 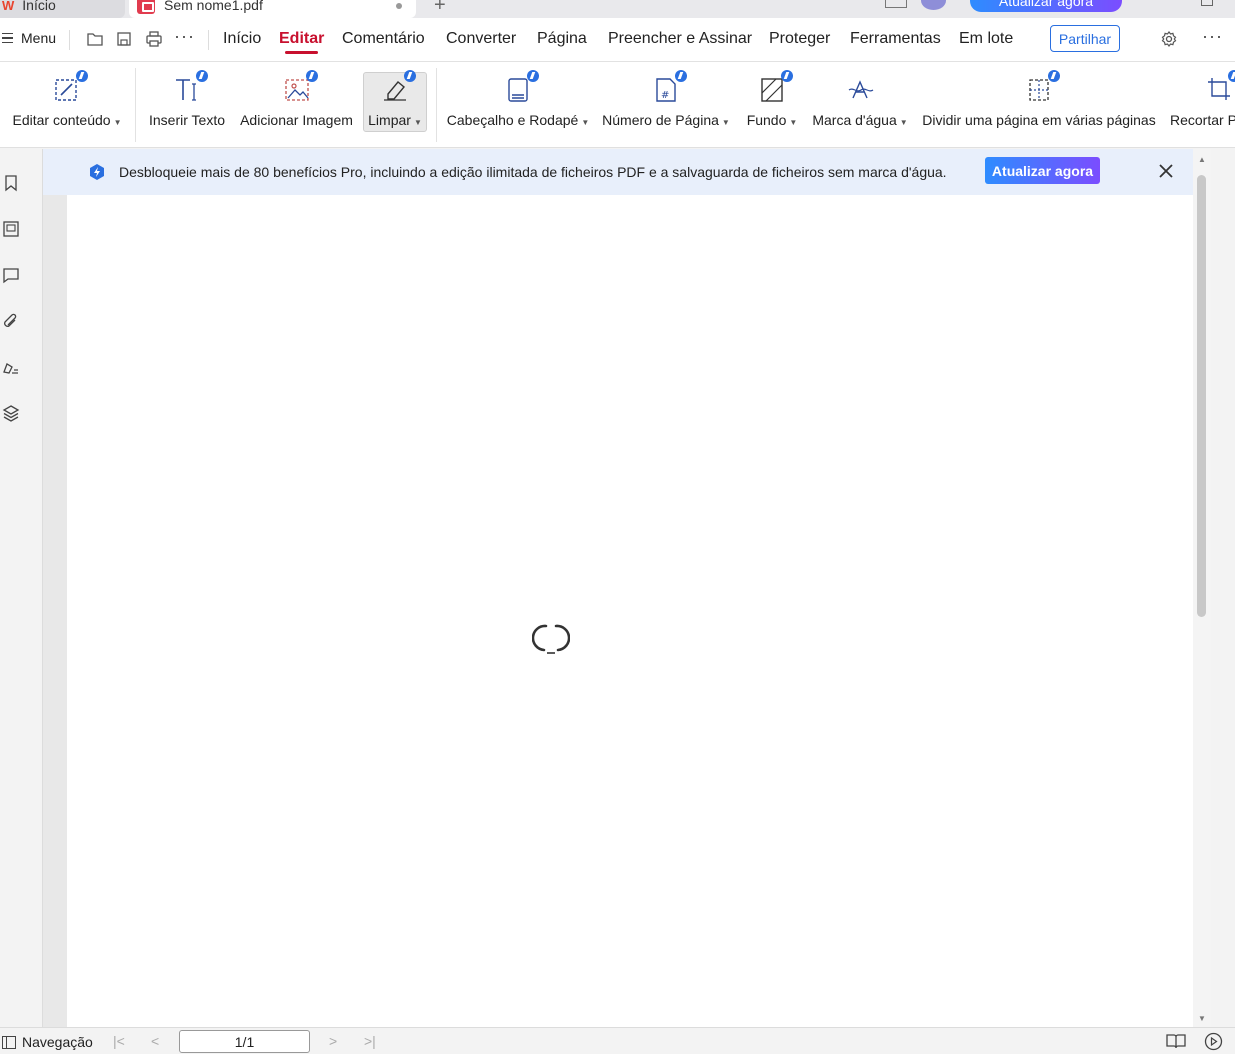 I want to click on play-icon, so click(x=1213, y=1041).